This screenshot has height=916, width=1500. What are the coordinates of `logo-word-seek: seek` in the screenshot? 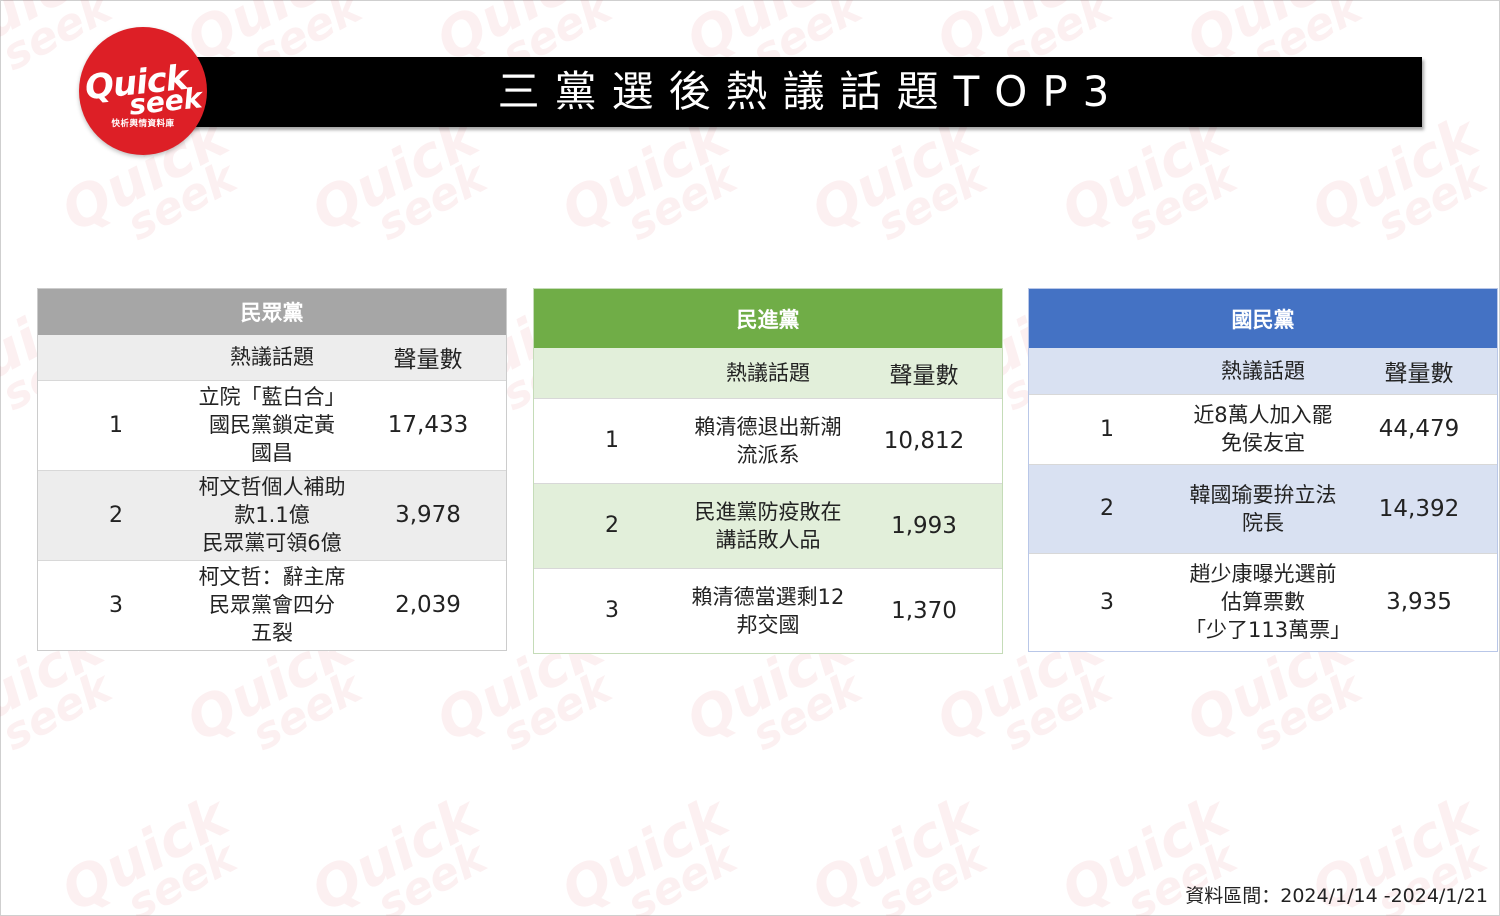 It's located at (165, 101).